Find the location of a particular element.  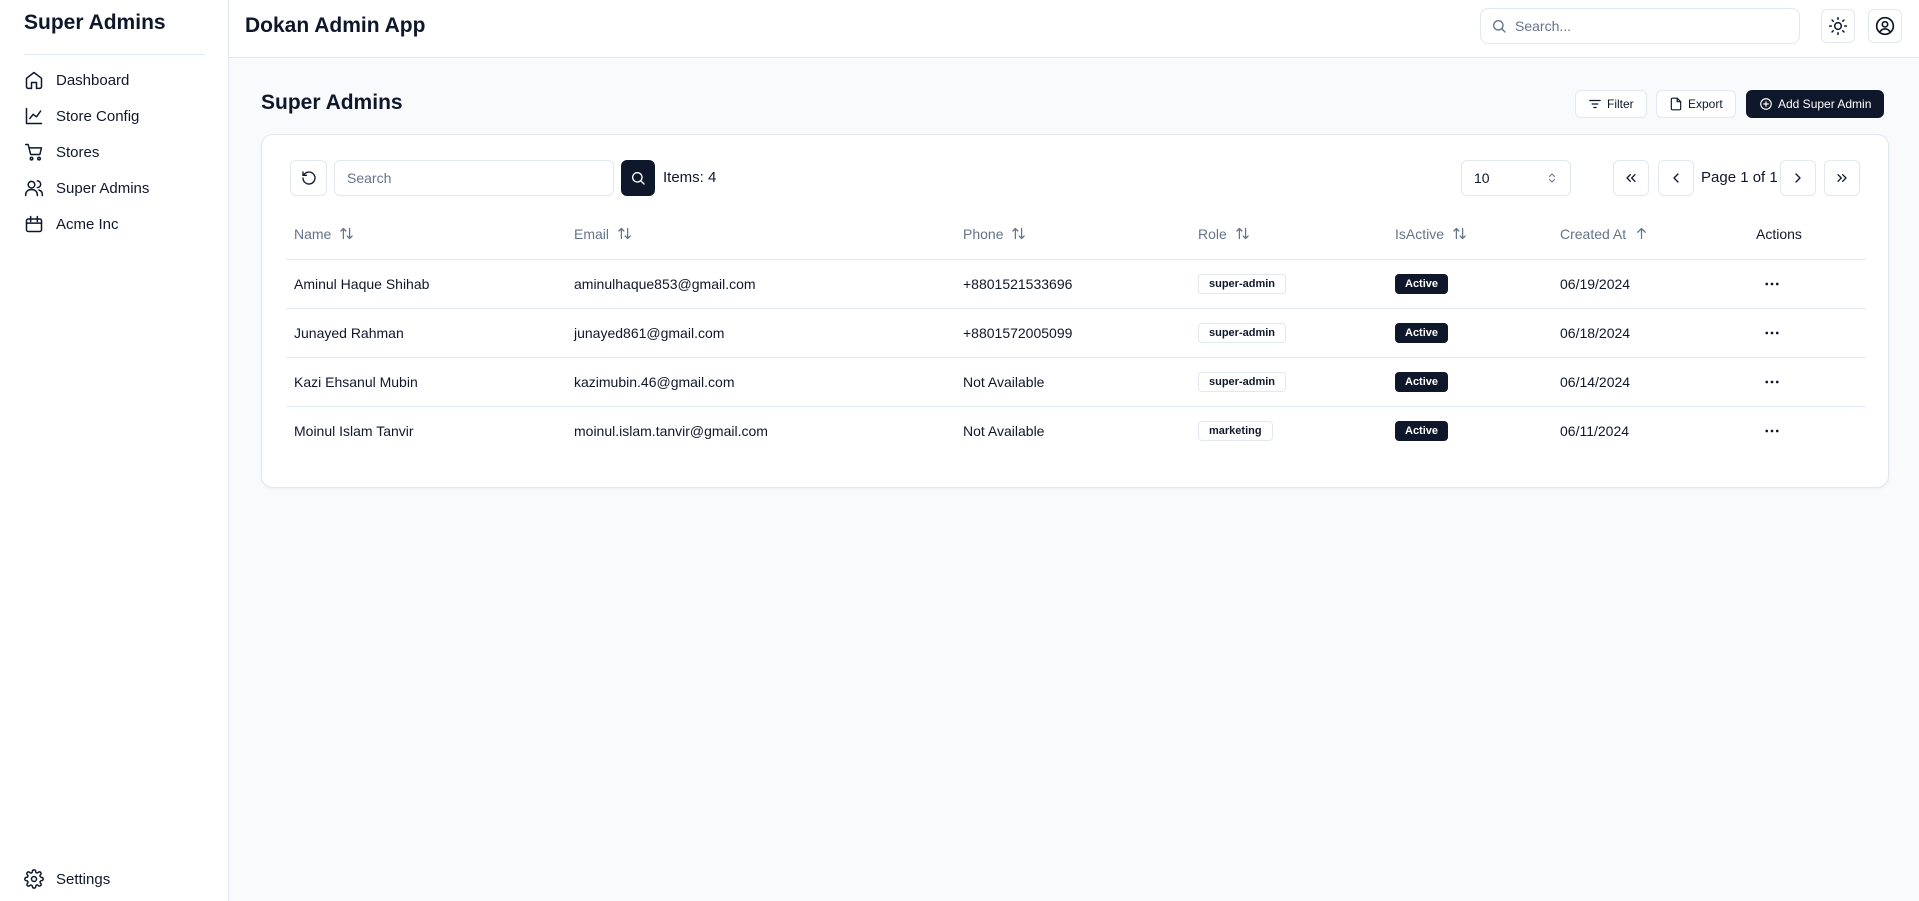

add-super-admin-button: Add Super Admin is located at coordinates (1815, 104).